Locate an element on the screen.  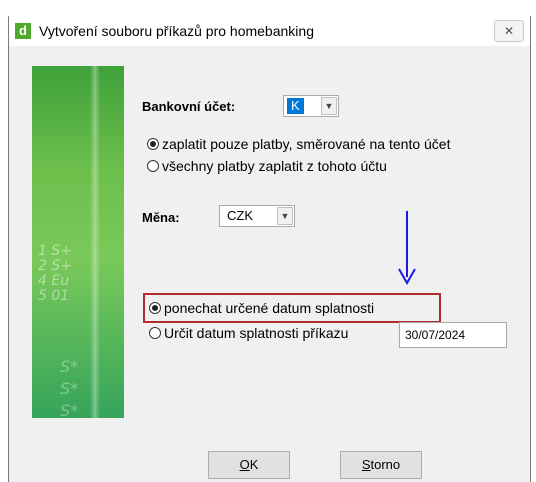
bank-account-value: K is located at coordinates (295, 106).